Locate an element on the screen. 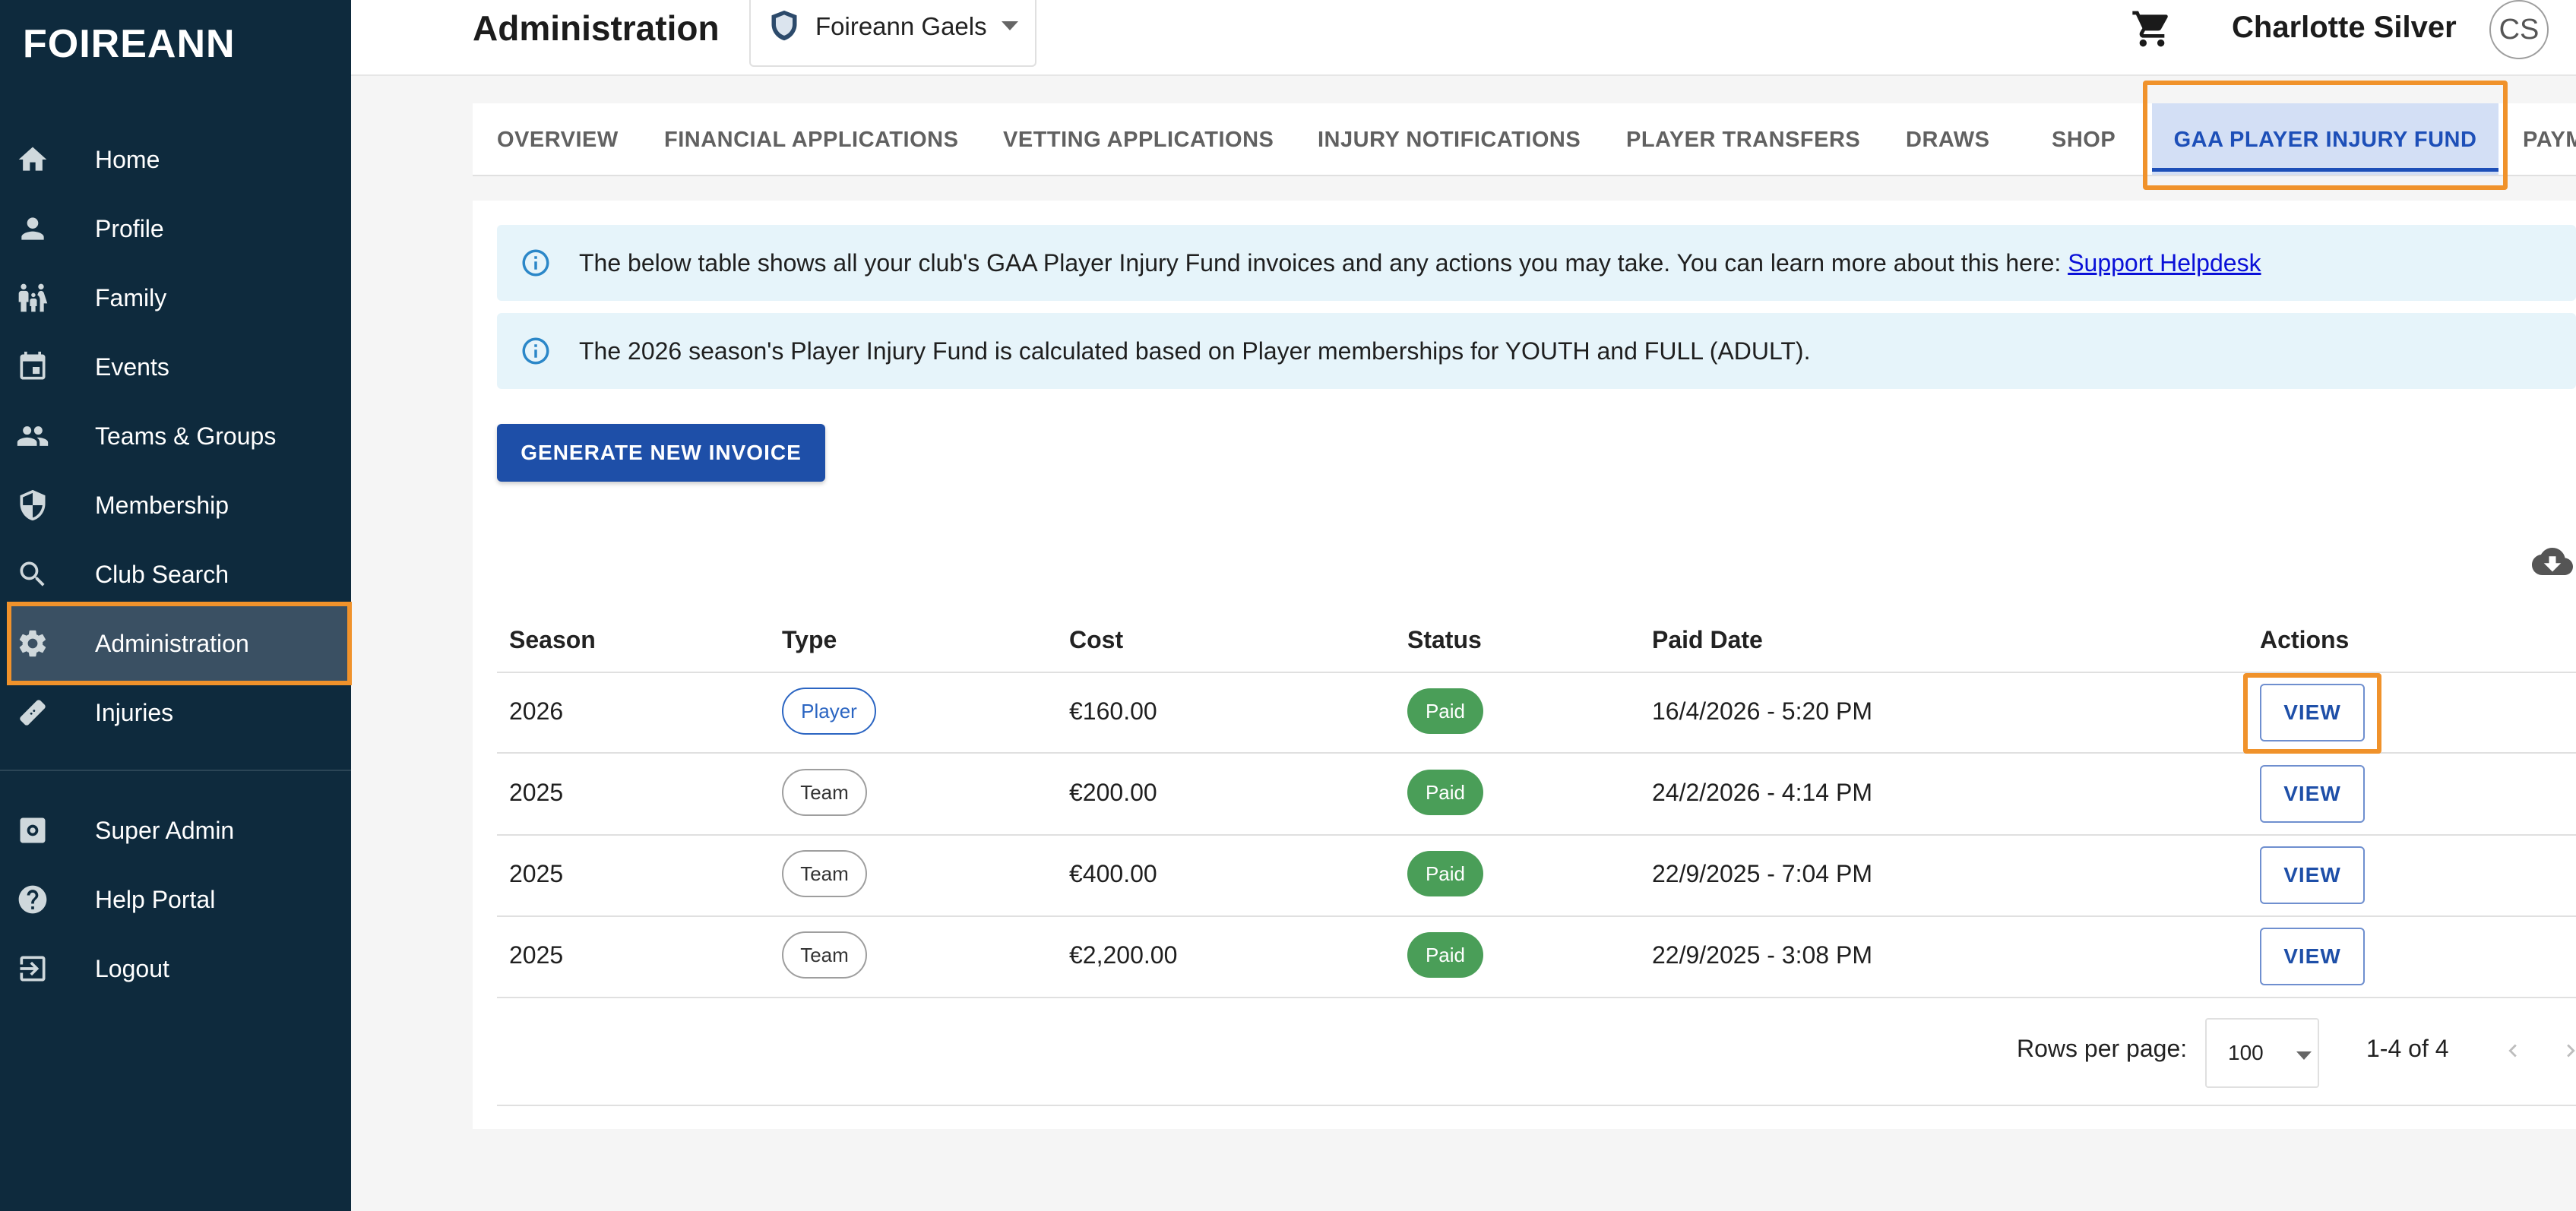  sidebar-item-membership: Membership is located at coordinates (179, 505).